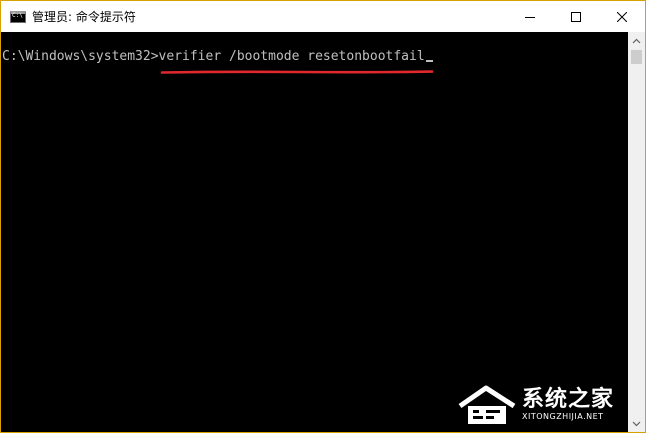 The image size is (646, 433). Describe the element at coordinates (567, 399) in the screenshot. I see `watermark-title: 系统之家` at that location.